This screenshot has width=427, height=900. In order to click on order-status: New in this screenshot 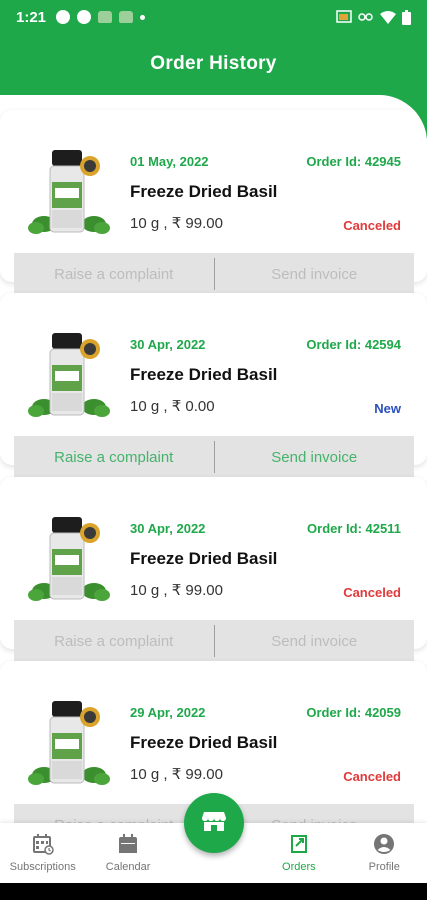, I will do `click(387, 408)`.